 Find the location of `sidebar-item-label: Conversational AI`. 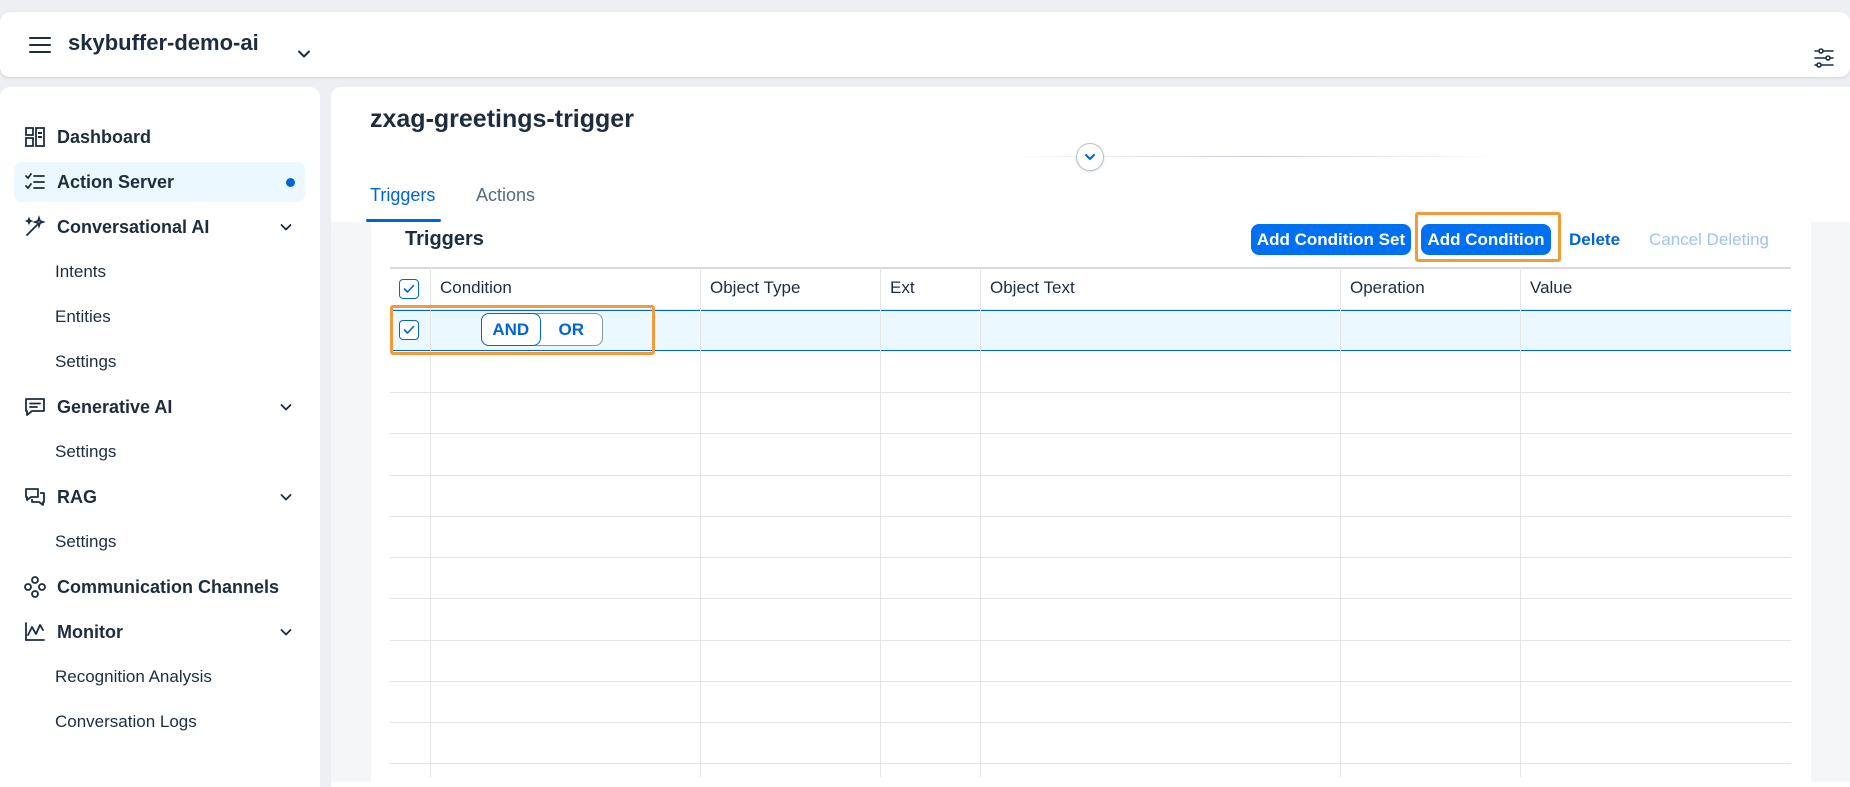

sidebar-item-label: Conversational AI is located at coordinates (133, 226).